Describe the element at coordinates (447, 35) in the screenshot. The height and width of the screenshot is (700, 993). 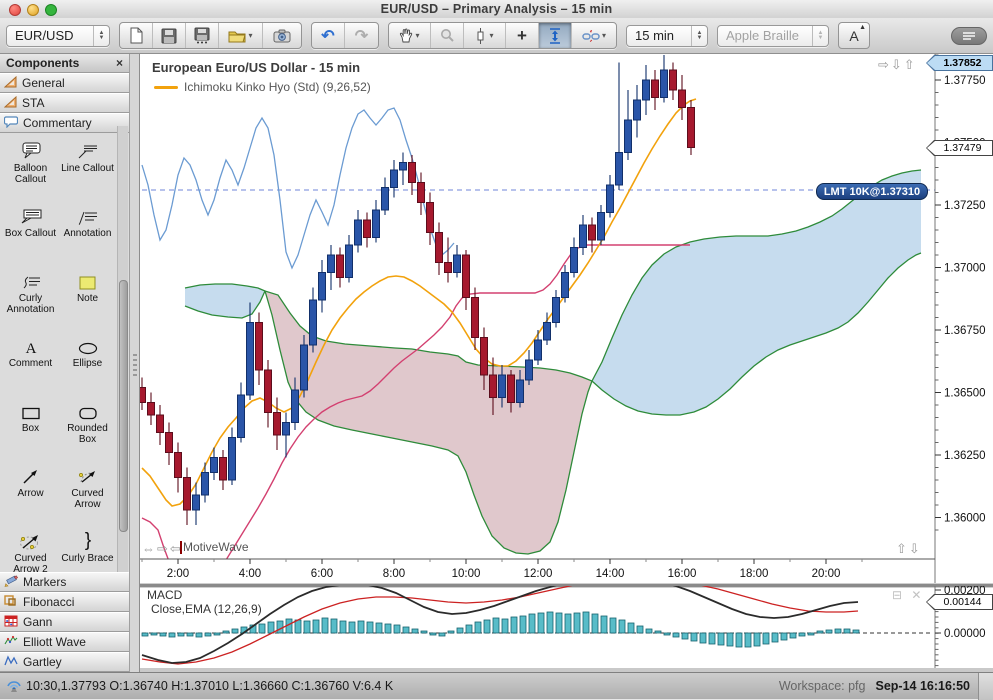
I see `zoom-tool-button` at that location.